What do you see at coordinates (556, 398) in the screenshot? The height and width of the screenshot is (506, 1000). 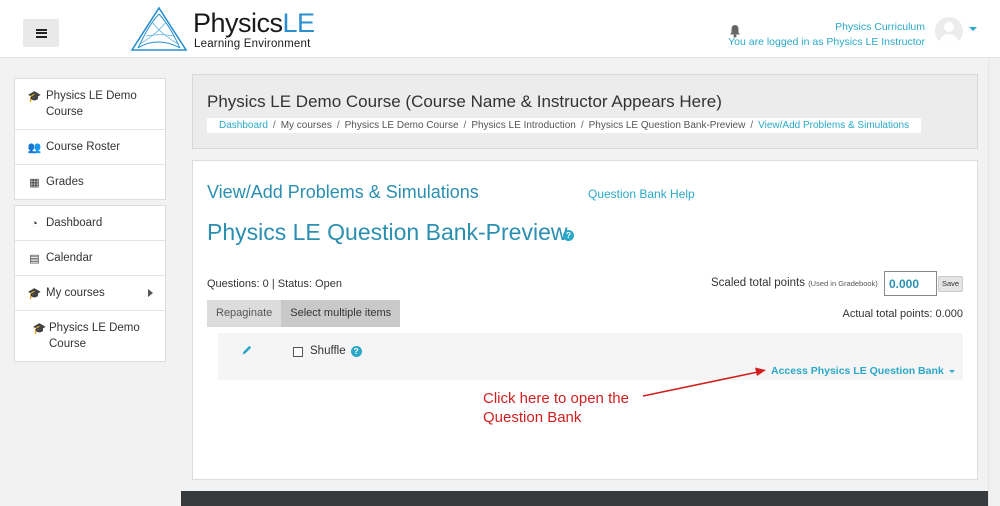 I see `annotation-line: Click here to open the` at bounding box center [556, 398].